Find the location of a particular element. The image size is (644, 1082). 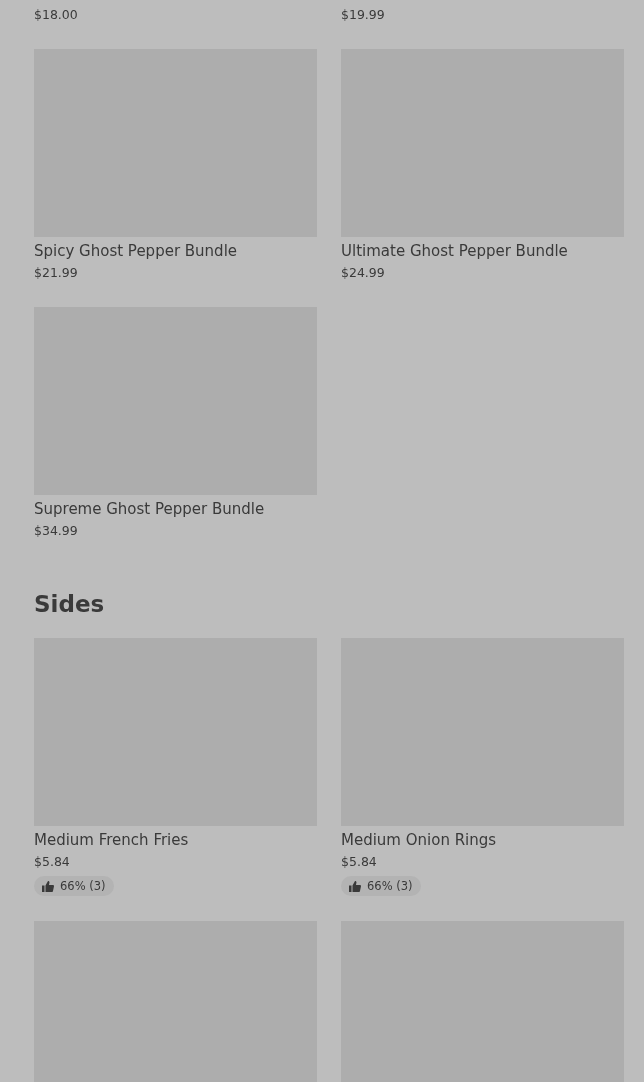

product-name: Supreme Ghost Pepper Bundle is located at coordinates (149, 509).